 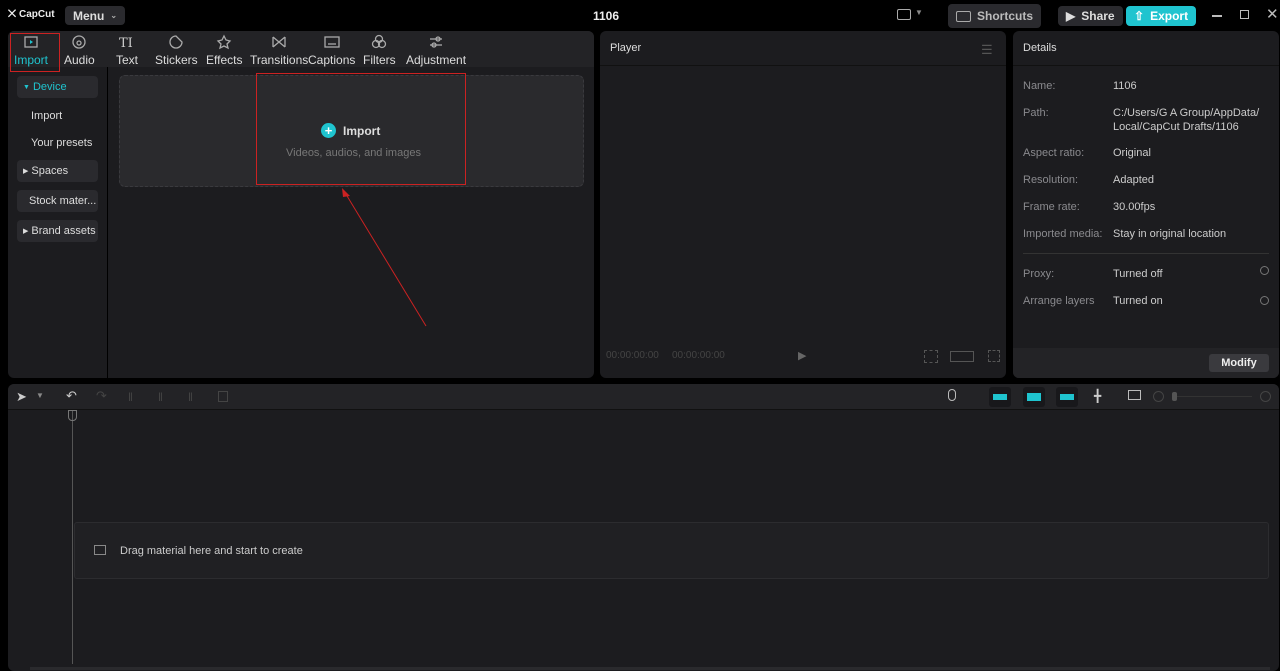 I want to click on modify-button: Modify, so click(x=1239, y=363).